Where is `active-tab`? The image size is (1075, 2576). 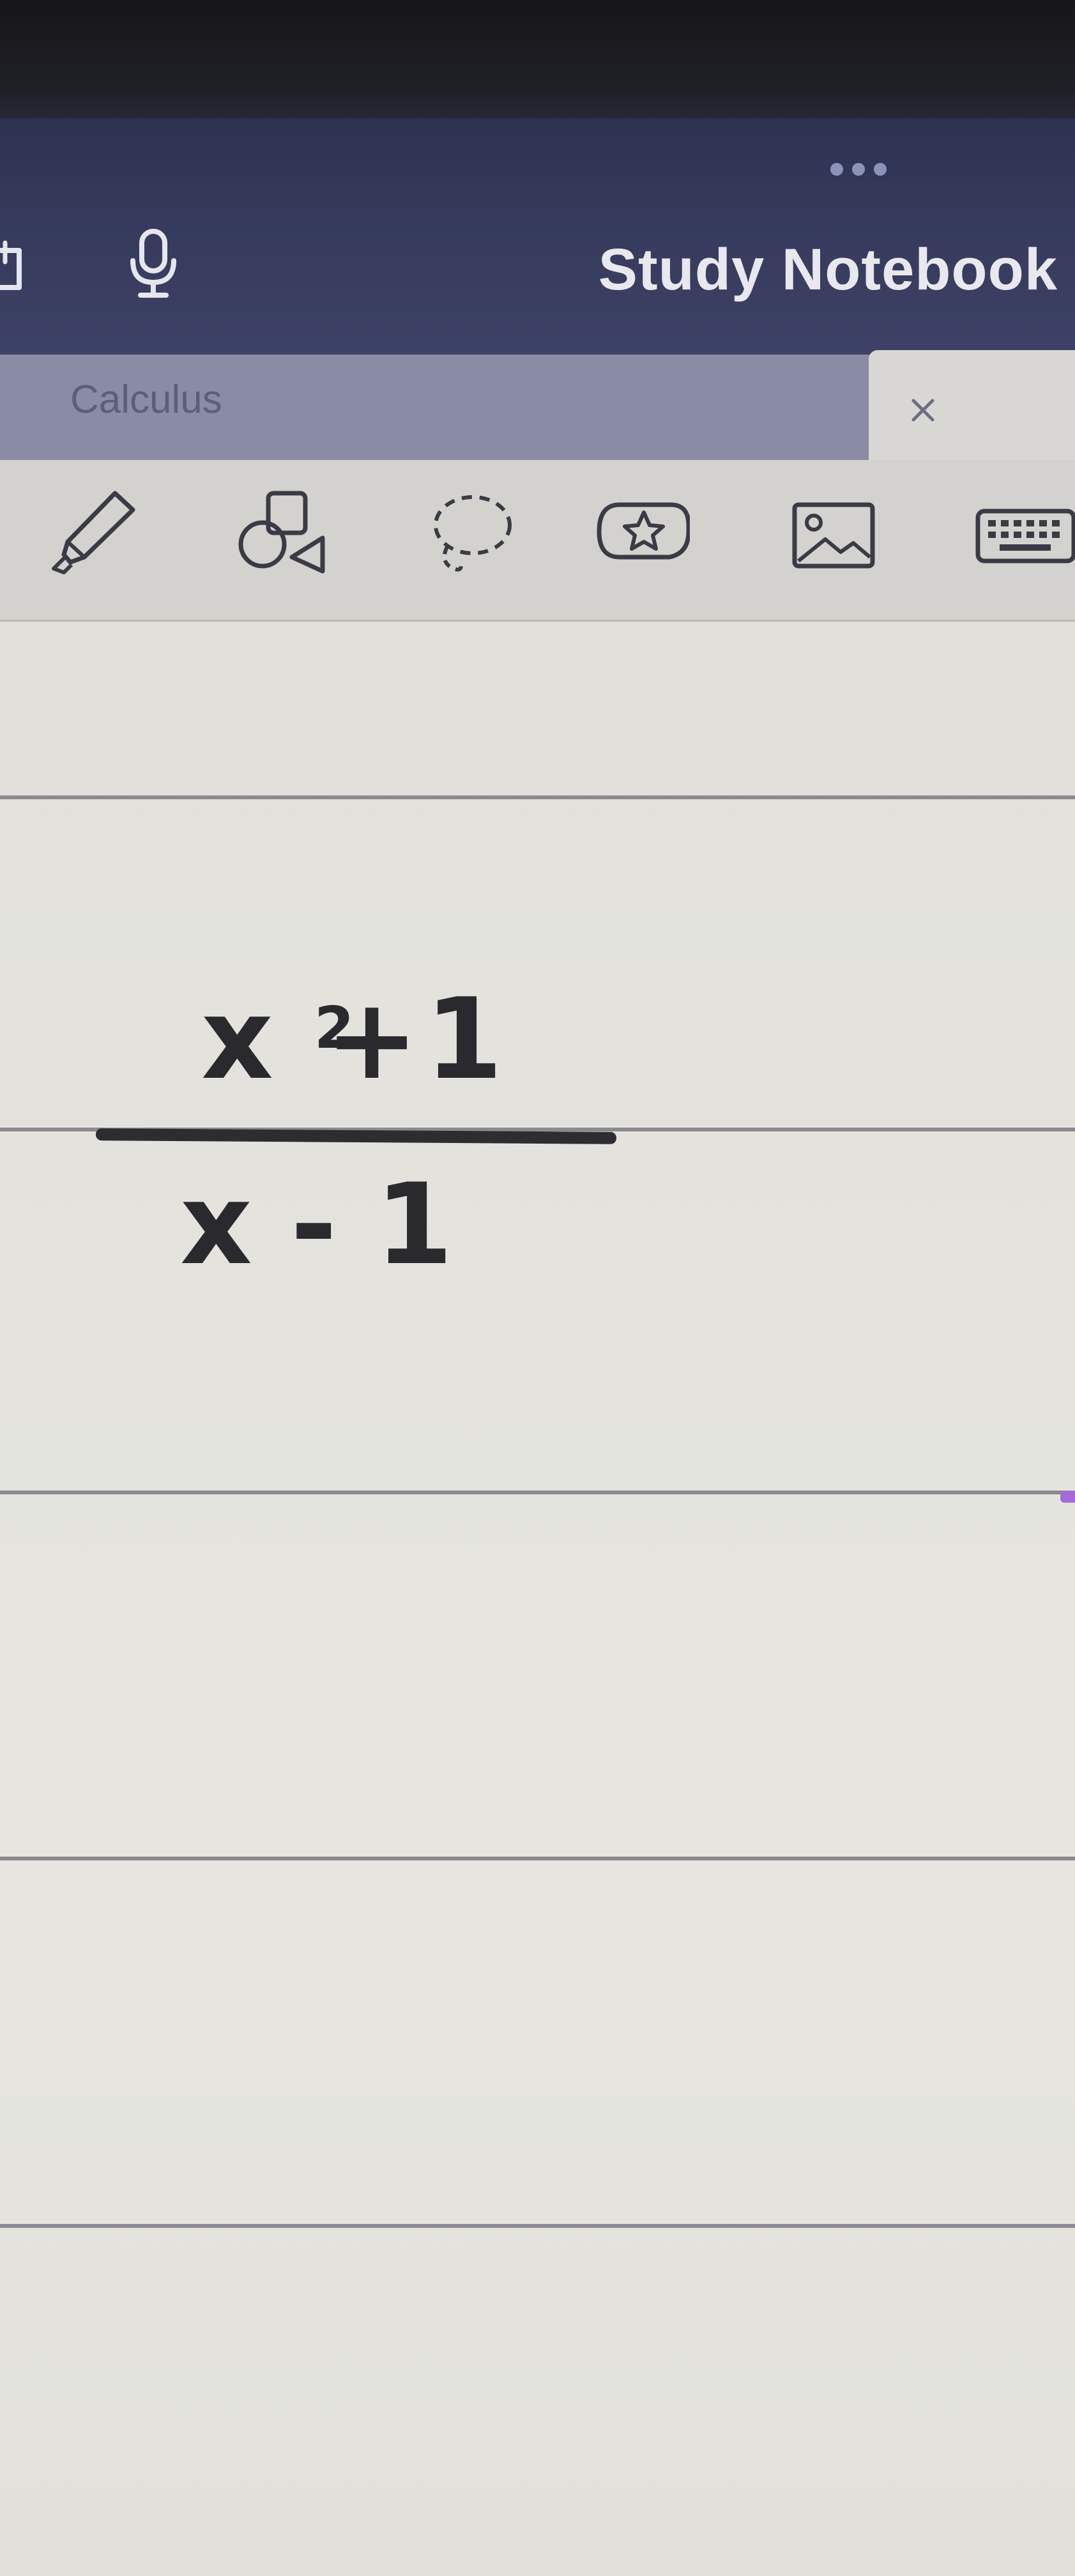
active-tab is located at coordinates (972, 407).